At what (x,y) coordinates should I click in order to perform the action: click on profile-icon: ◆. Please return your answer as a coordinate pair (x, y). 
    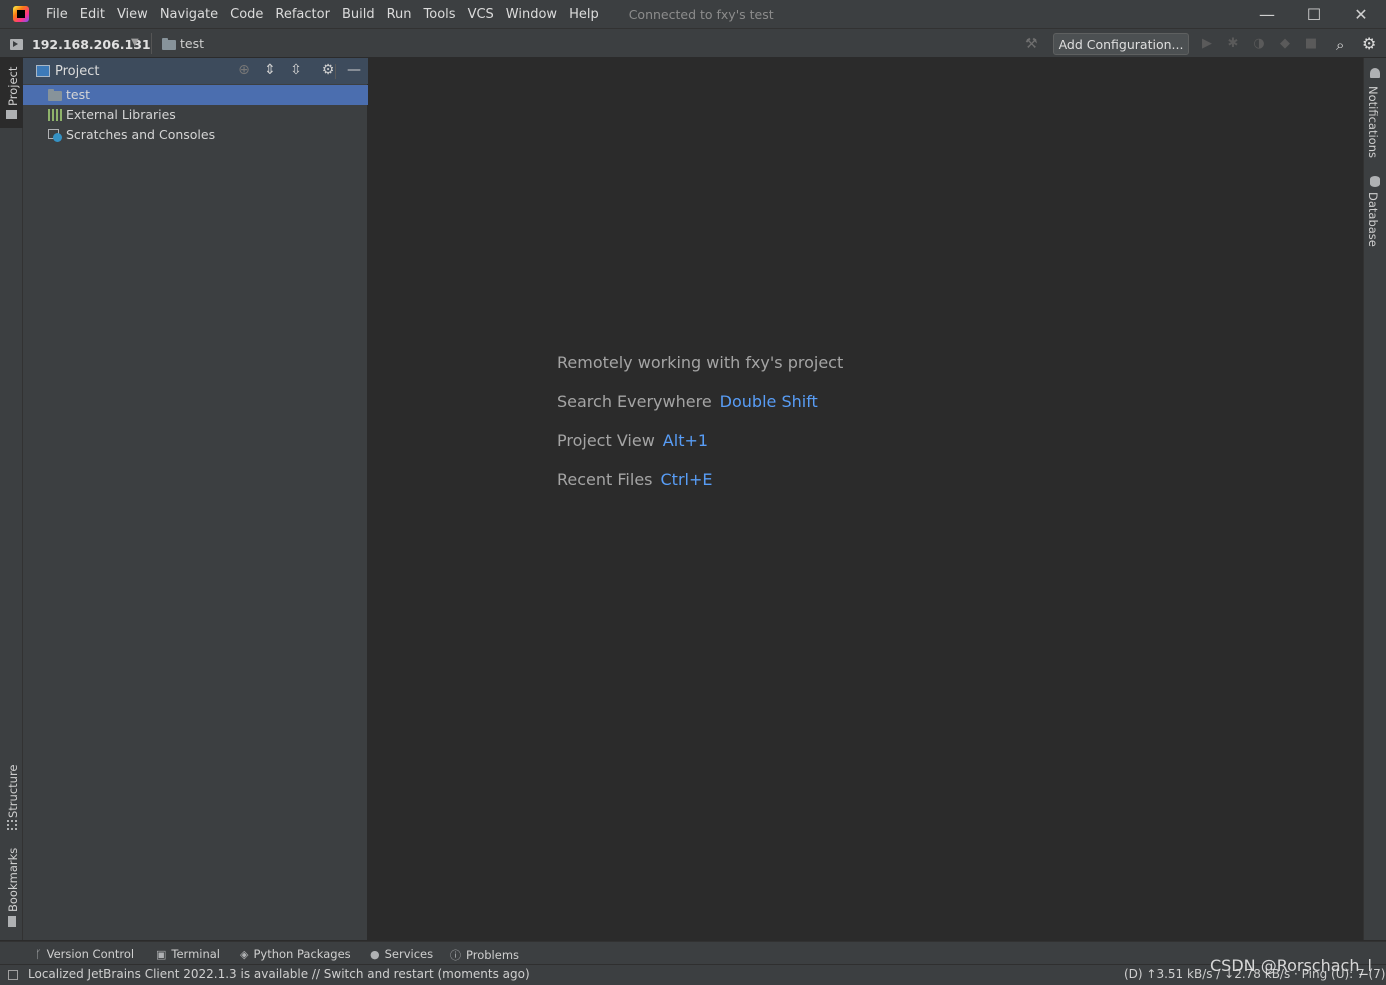
    Looking at the image, I should click on (1285, 44).